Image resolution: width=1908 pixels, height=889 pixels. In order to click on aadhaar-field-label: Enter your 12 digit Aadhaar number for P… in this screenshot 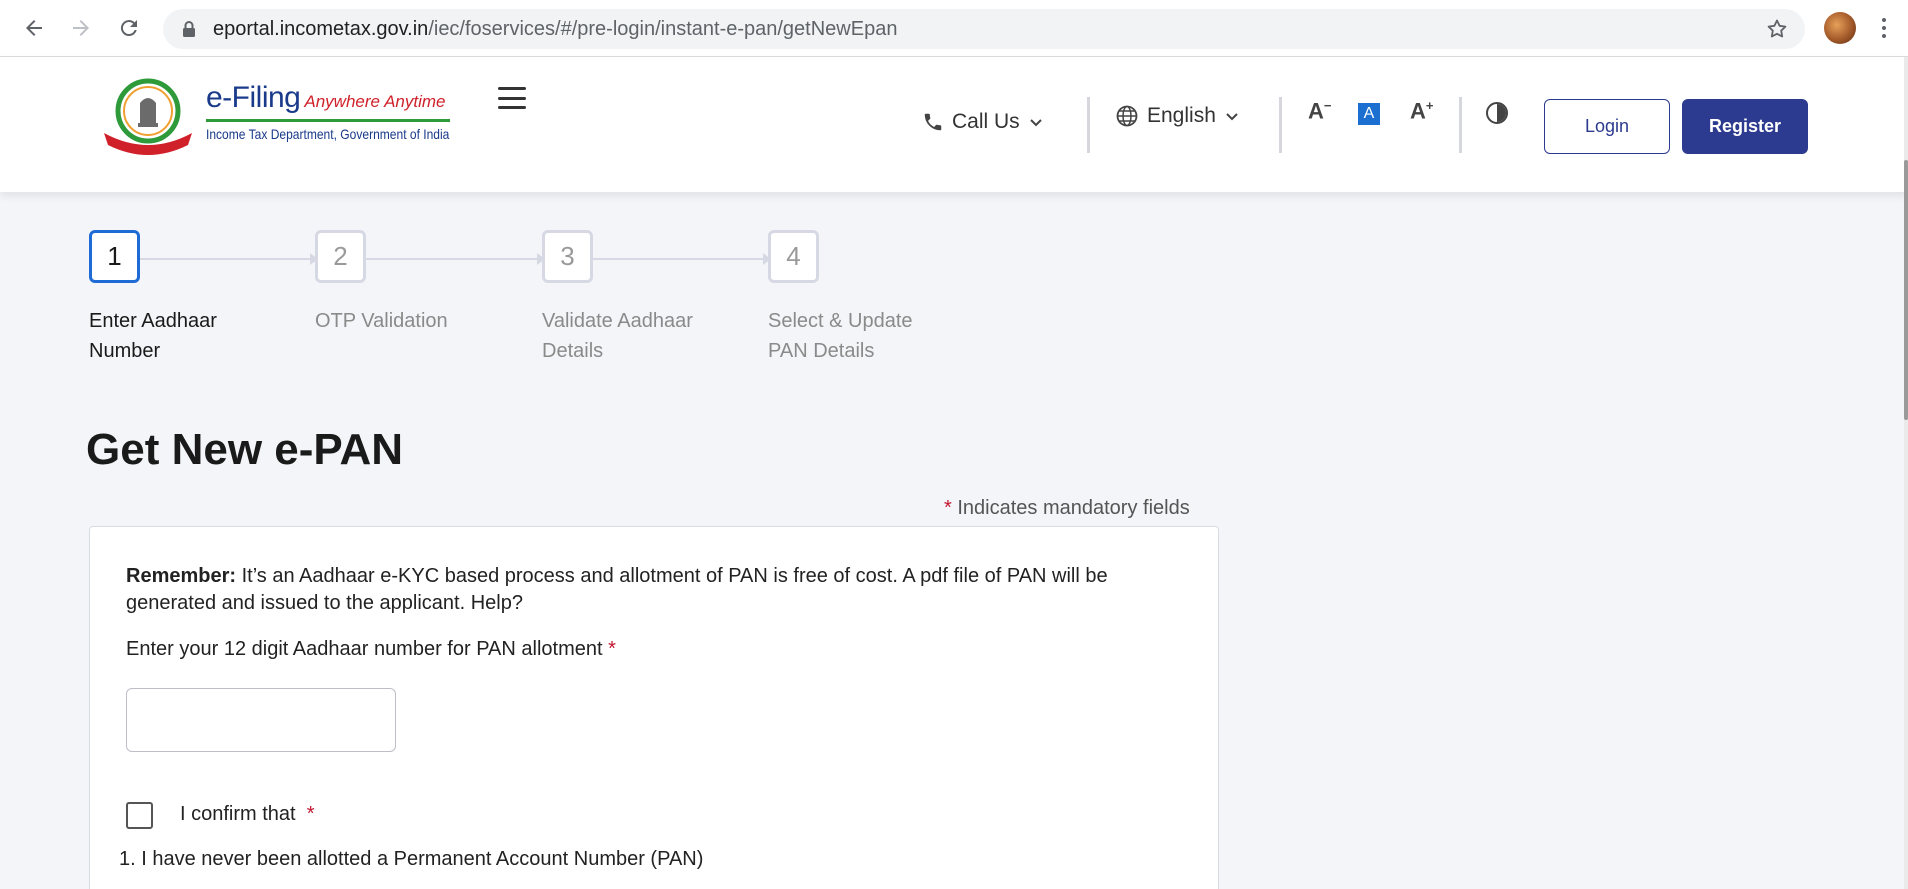, I will do `click(371, 649)`.